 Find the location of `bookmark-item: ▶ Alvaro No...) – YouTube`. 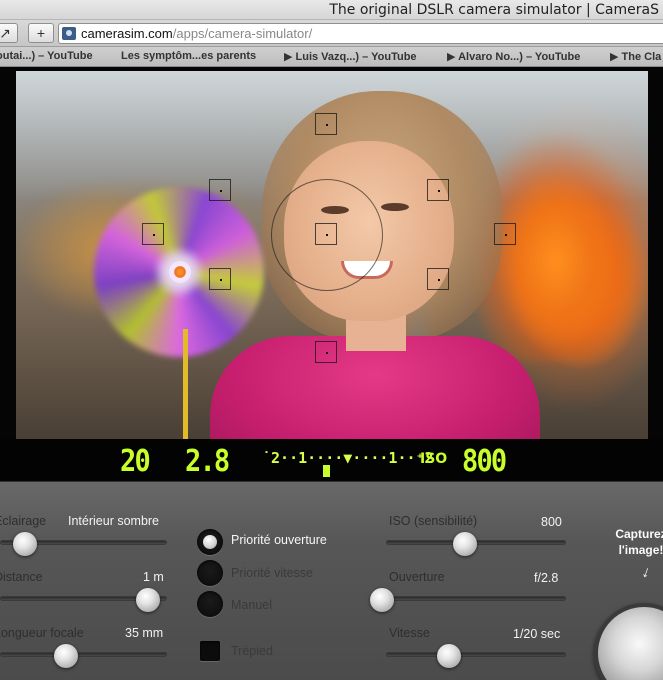

bookmark-item: ▶ Alvaro No...) – YouTube is located at coordinates (513, 56).